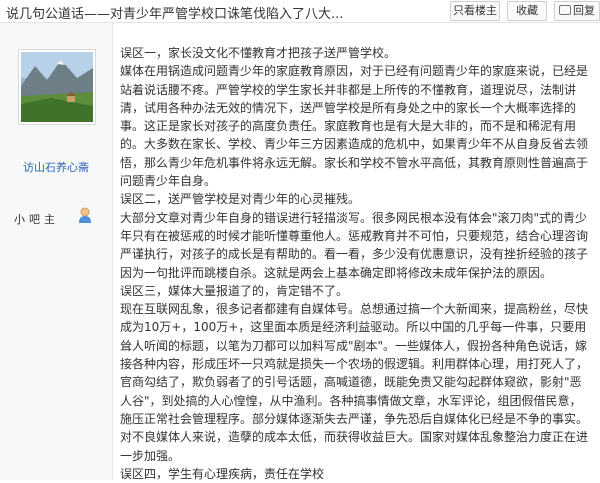 Image resolution: width=600 pixels, height=483 pixels. What do you see at coordinates (240, 199) in the screenshot?
I see `post-heading-2: 误区二，送严管学校是对青少年的心灵摧残。` at bounding box center [240, 199].